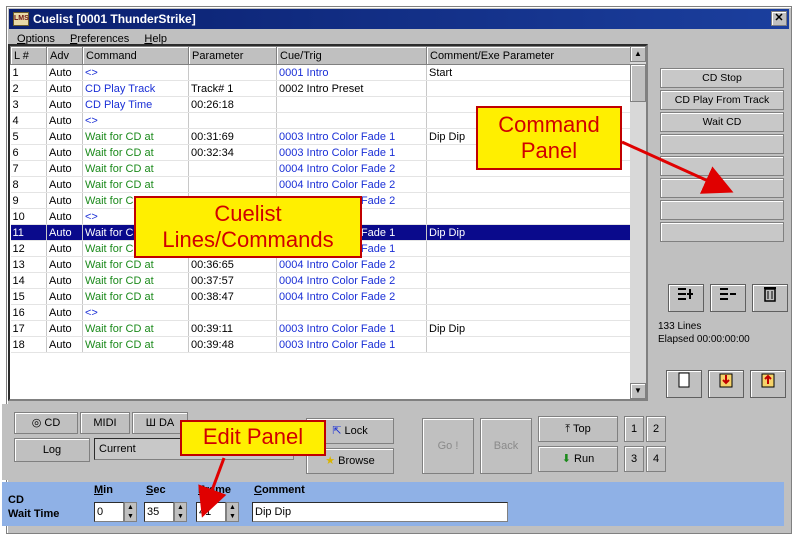 The height and width of the screenshot is (537, 796). I want to click on command-cell: CD Play Track, so click(135, 88).